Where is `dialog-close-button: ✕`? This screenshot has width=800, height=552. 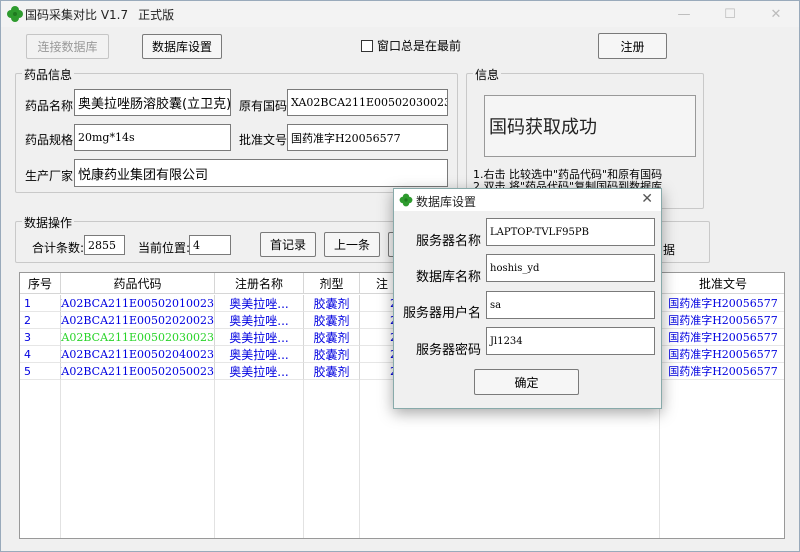 dialog-close-button: ✕ is located at coordinates (647, 199).